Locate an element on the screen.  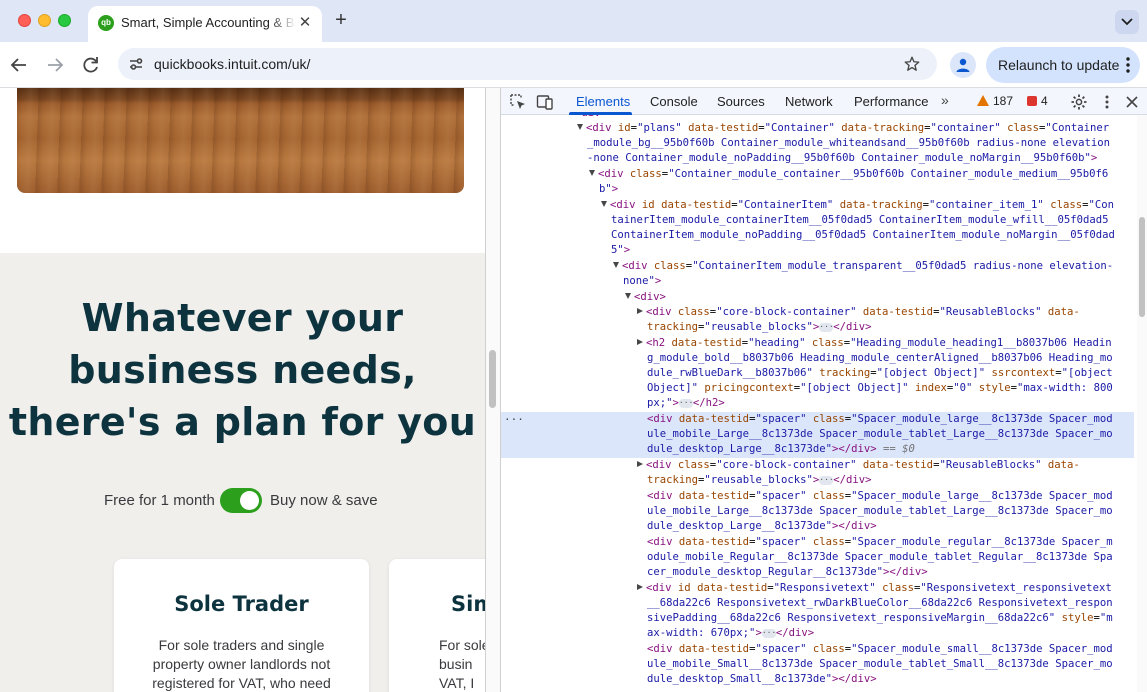
url-text: quickbooks.intuit.com/uk/ is located at coordinates (232, 64).